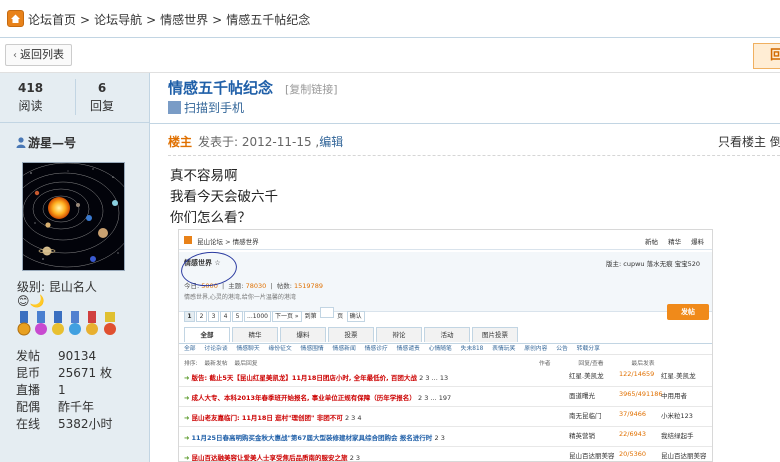 The height and width of the screenshot is (462, 780). I want to click on info-row: 直播 1, so click(64, 390).